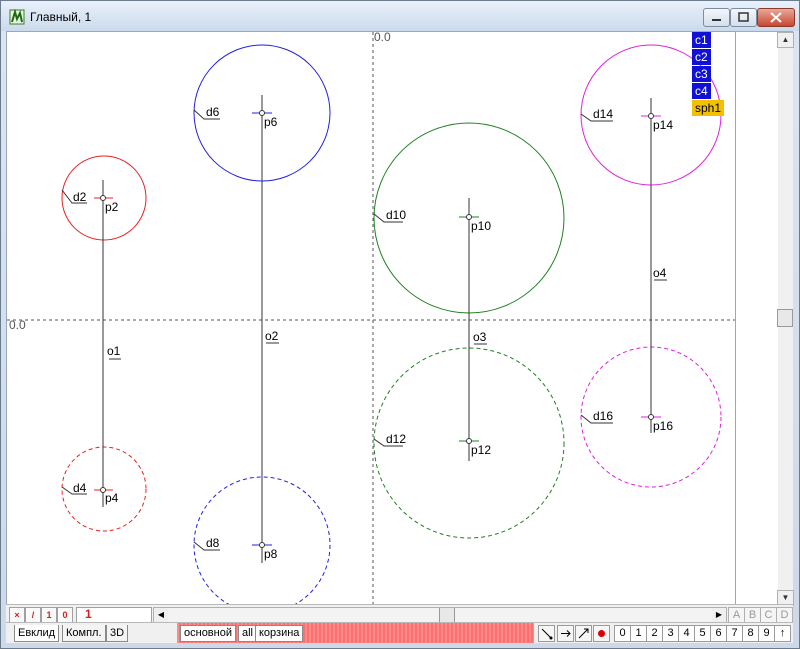 The image size is (800, 649). What do you see at coordinates (17, 615) in the screenshot?
I see `mini-button-x: ×` at bounding box center [17, 615].